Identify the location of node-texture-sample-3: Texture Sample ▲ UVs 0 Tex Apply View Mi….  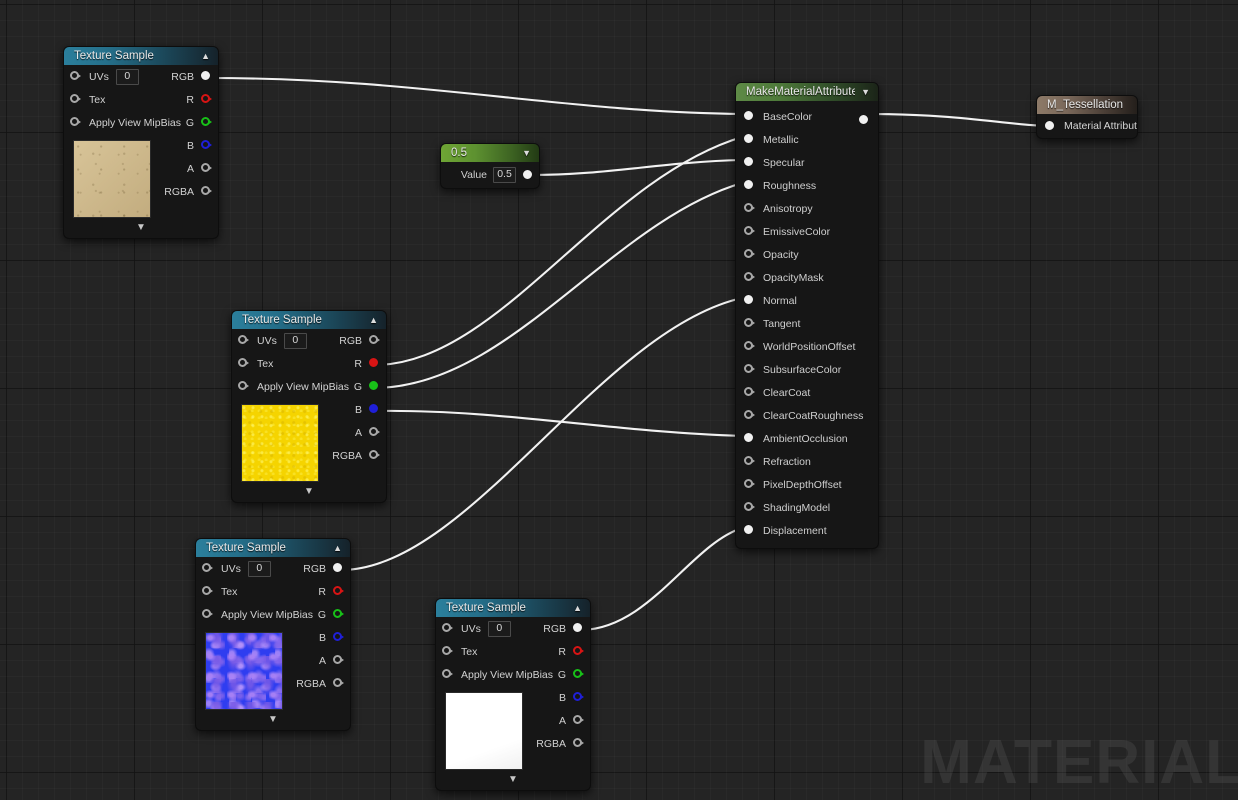
(273, 634).